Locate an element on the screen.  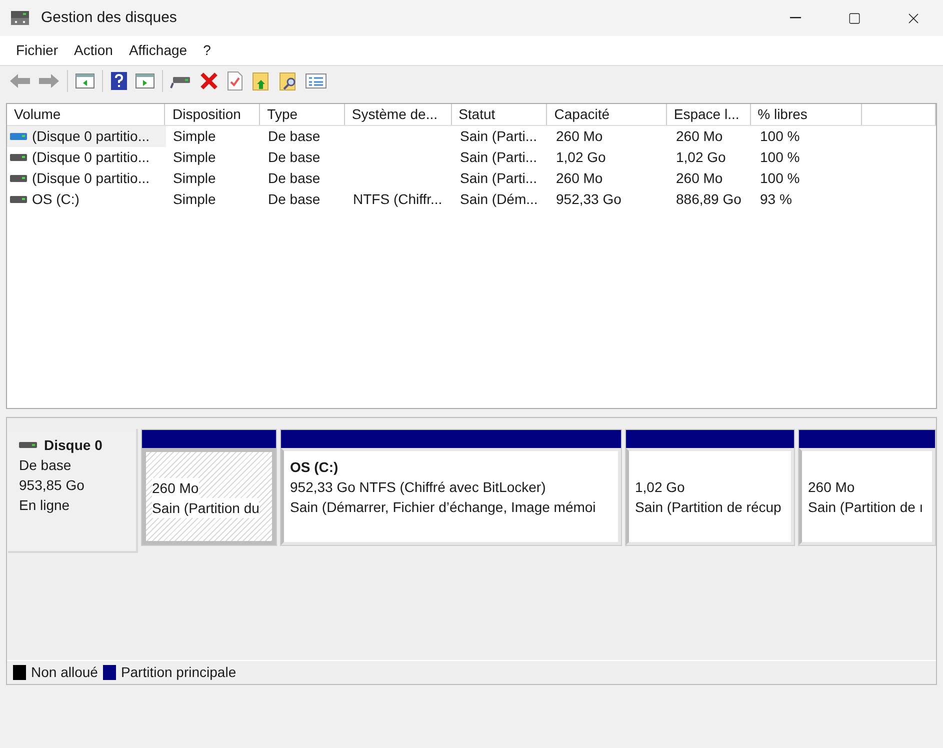
disk-type: De base is located at coordinates (45, 465).